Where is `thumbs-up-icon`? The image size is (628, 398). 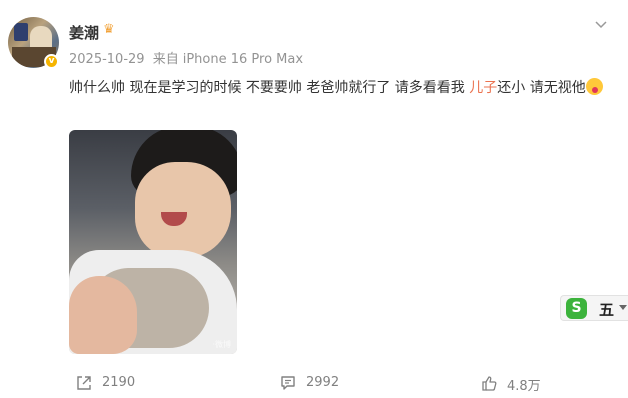 thumbs-up-icon is located at coordinates (489, 383).